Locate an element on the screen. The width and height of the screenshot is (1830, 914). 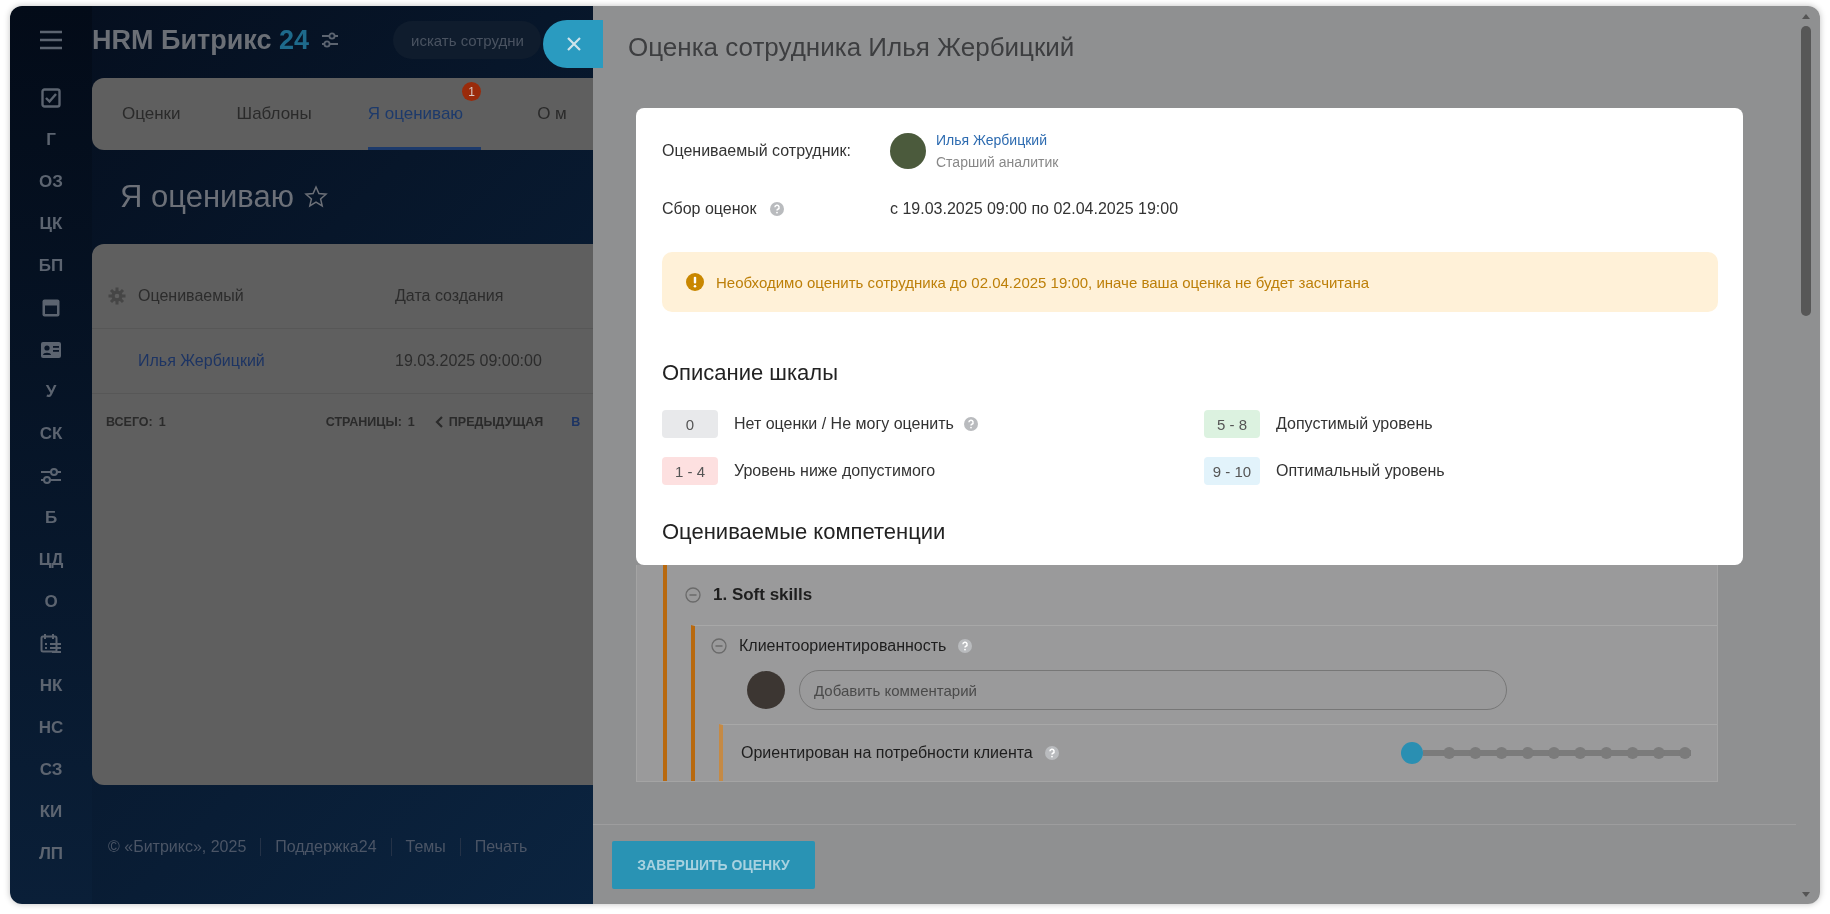
sidebar-item: ЛП is located at coordinates (51, 854).